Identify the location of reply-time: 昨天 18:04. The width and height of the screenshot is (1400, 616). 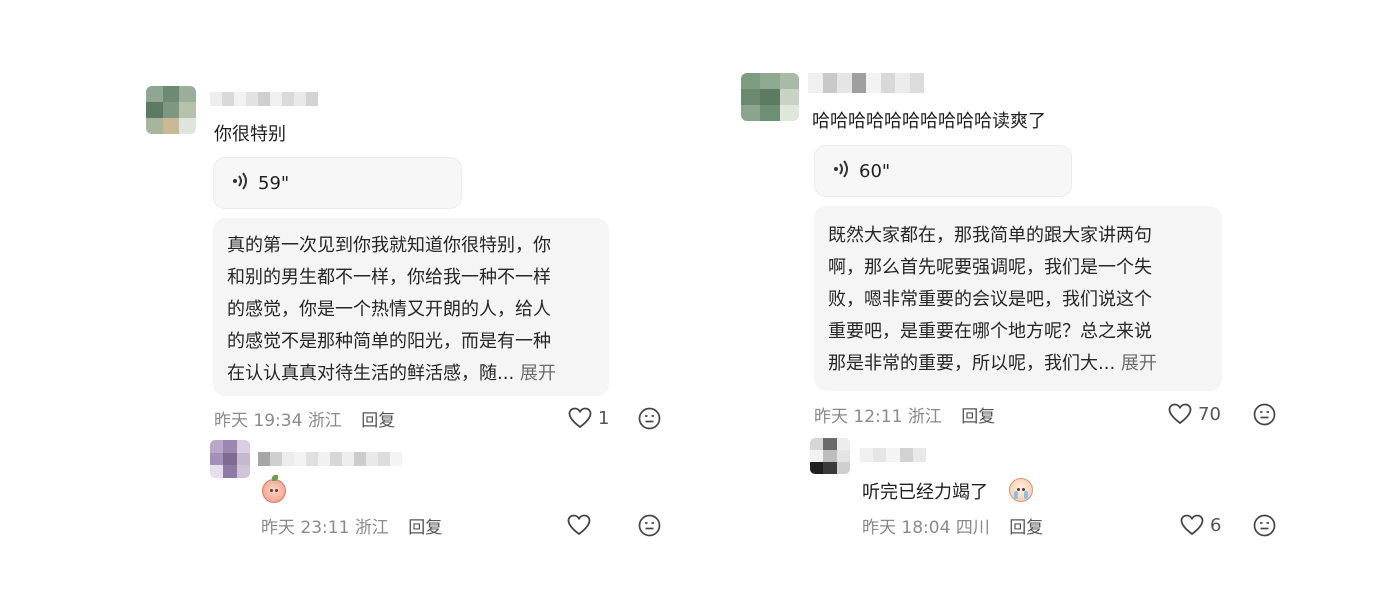
(906, 528).